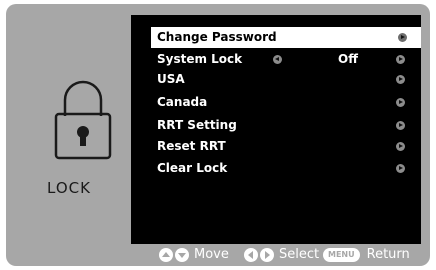  I want to click on menu-item-label: Change Password, so click(217, 37).